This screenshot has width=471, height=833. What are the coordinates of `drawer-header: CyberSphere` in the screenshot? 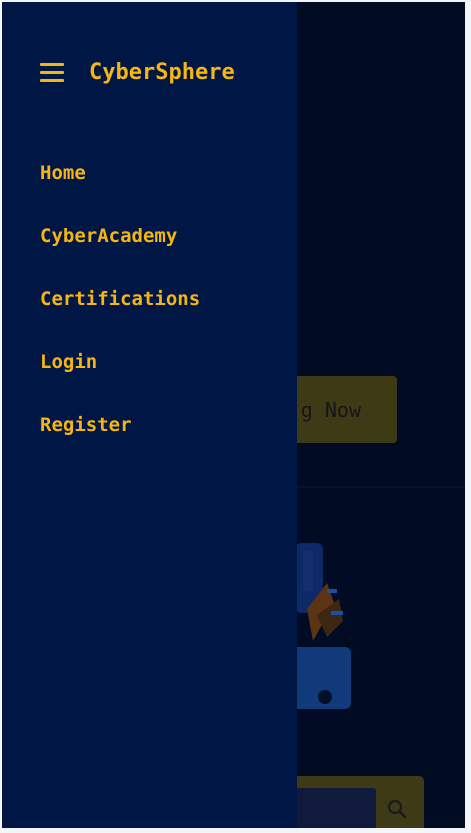 It's located at (137, 72).